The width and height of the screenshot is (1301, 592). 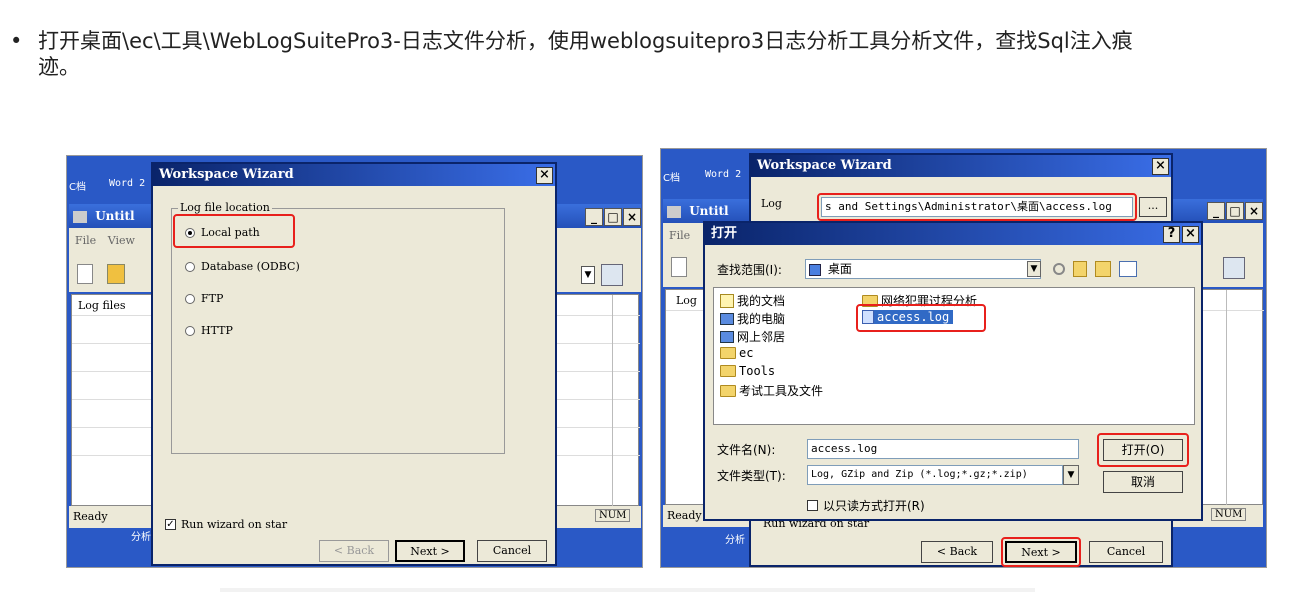 I want to click on list-item: 我的文档, so click(x=752, y=300).